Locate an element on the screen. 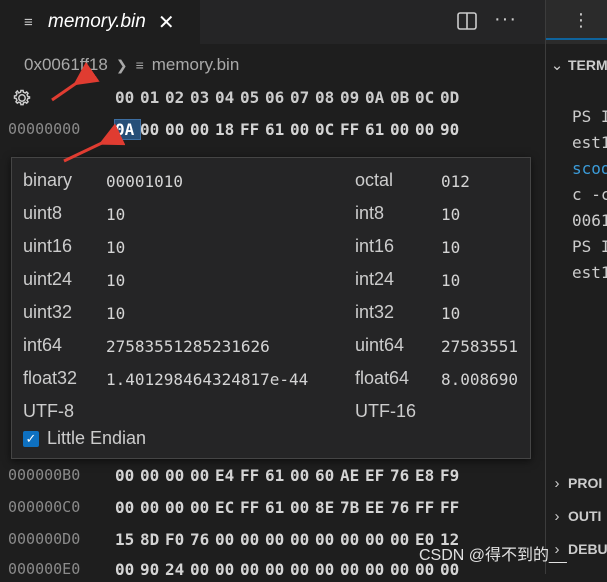 The image size is (607, 582). hex-byte: E8 is located at coordinates (427, 475).